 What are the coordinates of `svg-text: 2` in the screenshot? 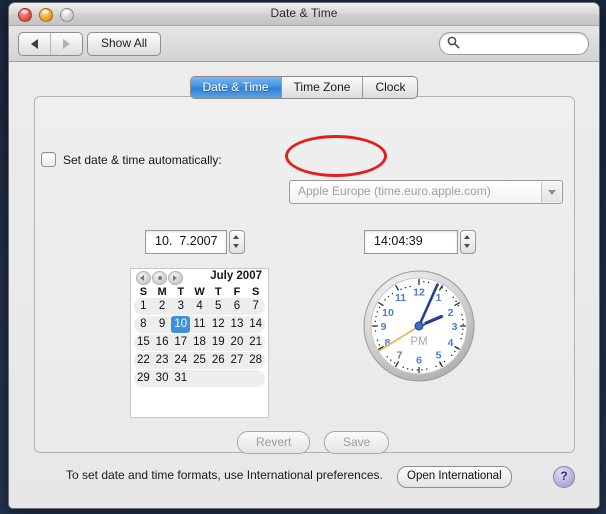 It's located at (451, 313).